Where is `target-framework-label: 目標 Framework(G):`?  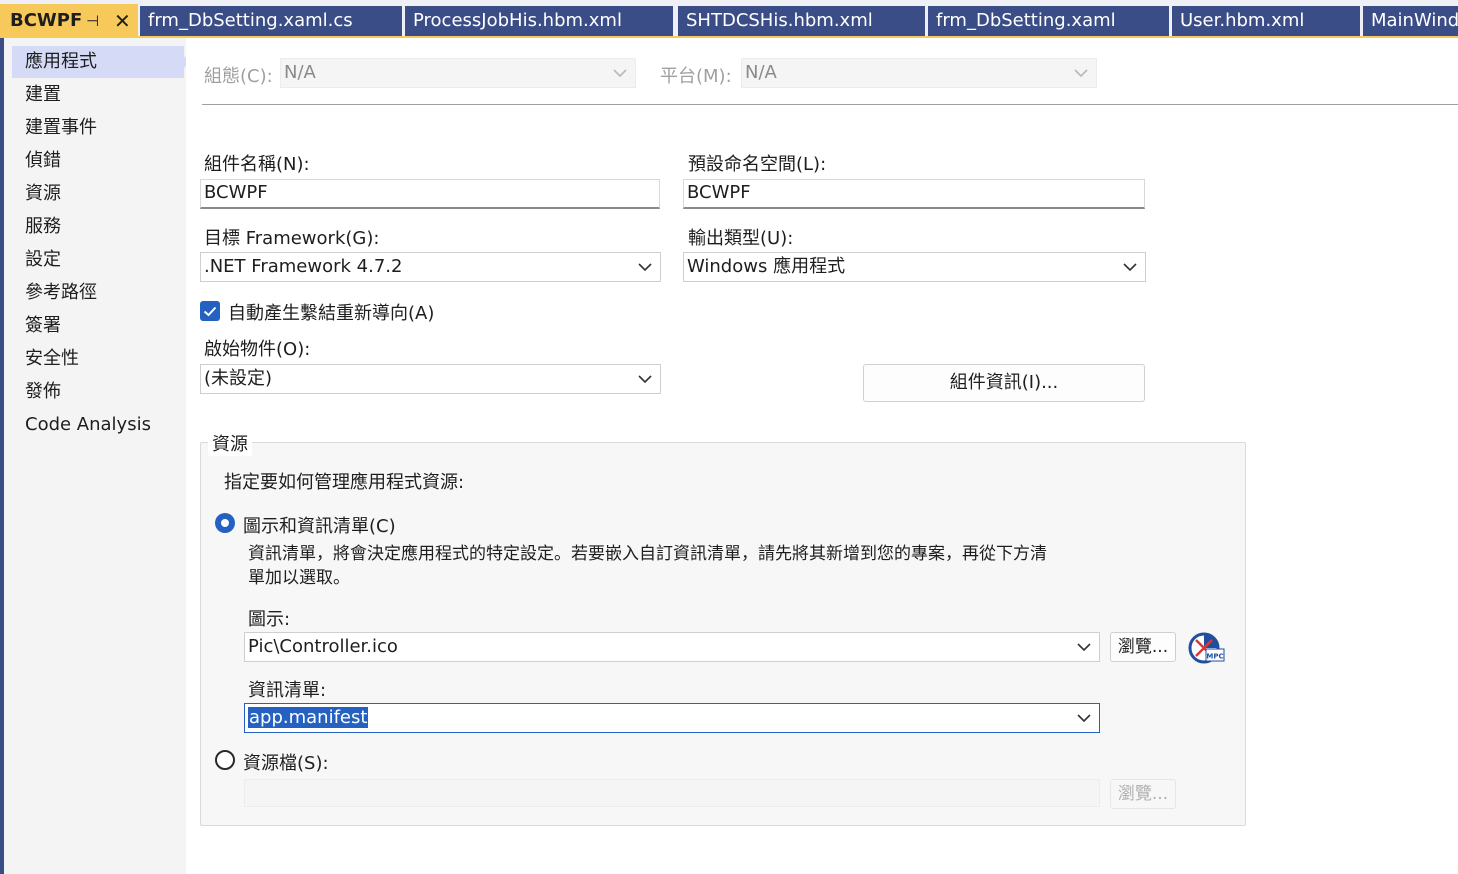
target-framework-label: 目標 Framework(G): is located at coordinates (292, 238).